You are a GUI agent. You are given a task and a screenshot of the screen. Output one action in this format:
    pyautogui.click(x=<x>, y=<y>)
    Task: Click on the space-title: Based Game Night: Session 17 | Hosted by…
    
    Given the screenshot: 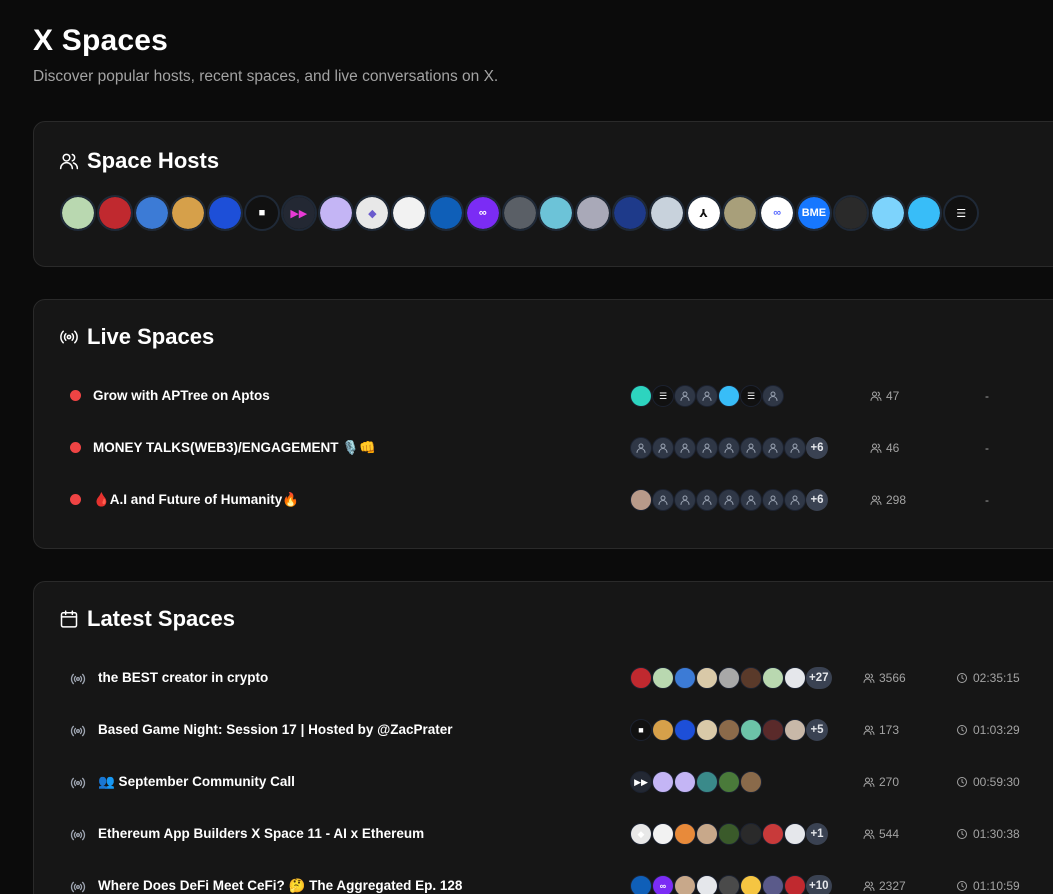 What is the action you would take?
    pyautogui.click(x=275, y=729)
    